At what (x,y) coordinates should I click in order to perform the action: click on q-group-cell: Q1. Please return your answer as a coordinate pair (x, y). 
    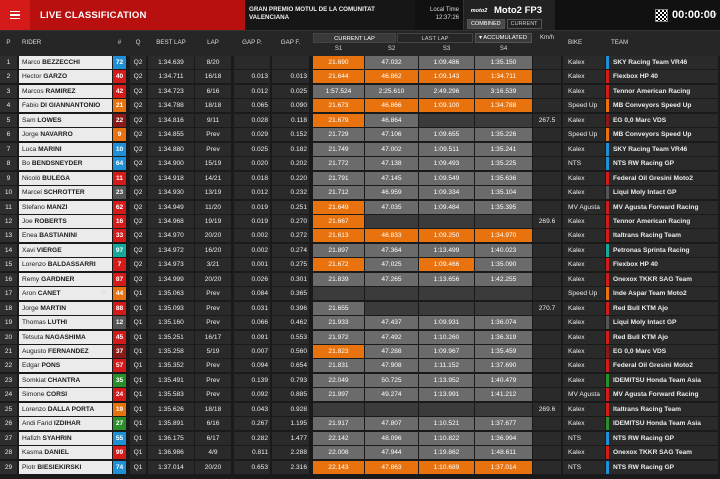
    Looking at the image, I should click on (138, 453).